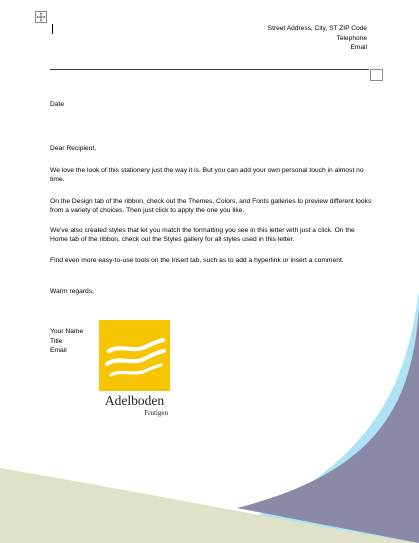 Image resolution: width=419 pixels, height=543 pixels. I want to click on signature-email: Email, so click(66, 351).